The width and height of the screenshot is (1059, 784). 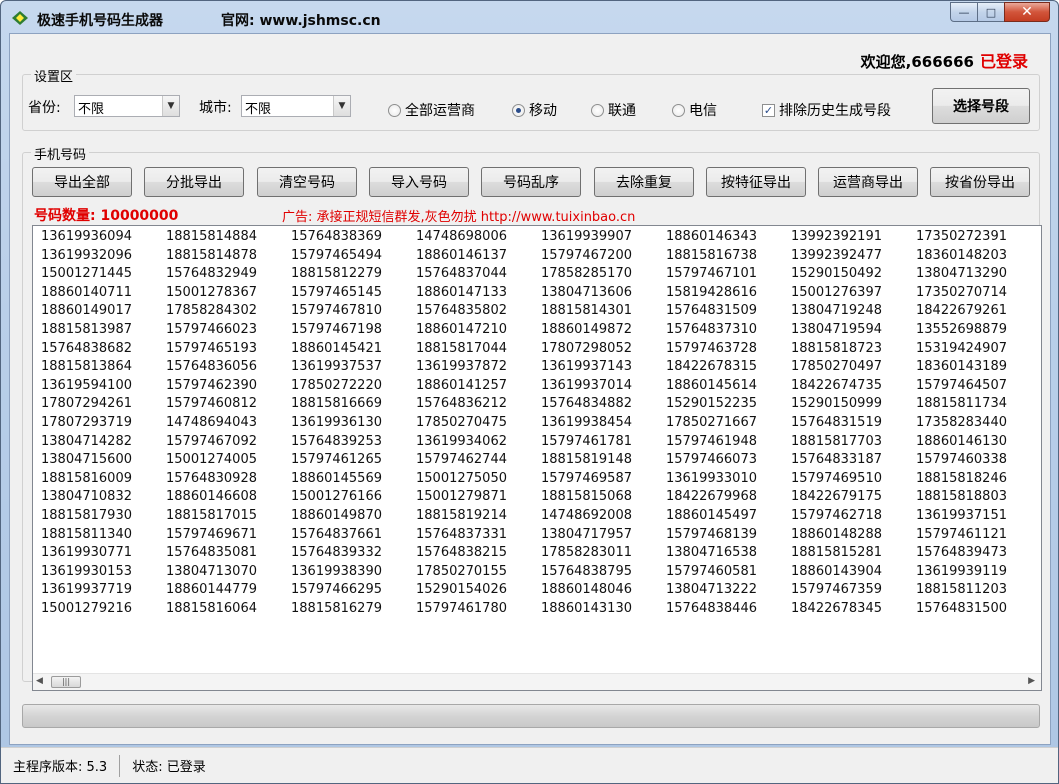 What do you see at coordinates (86, 348) in the screenshot?
I see `number-cell: 15764838682` at bounding box center [86, 348].